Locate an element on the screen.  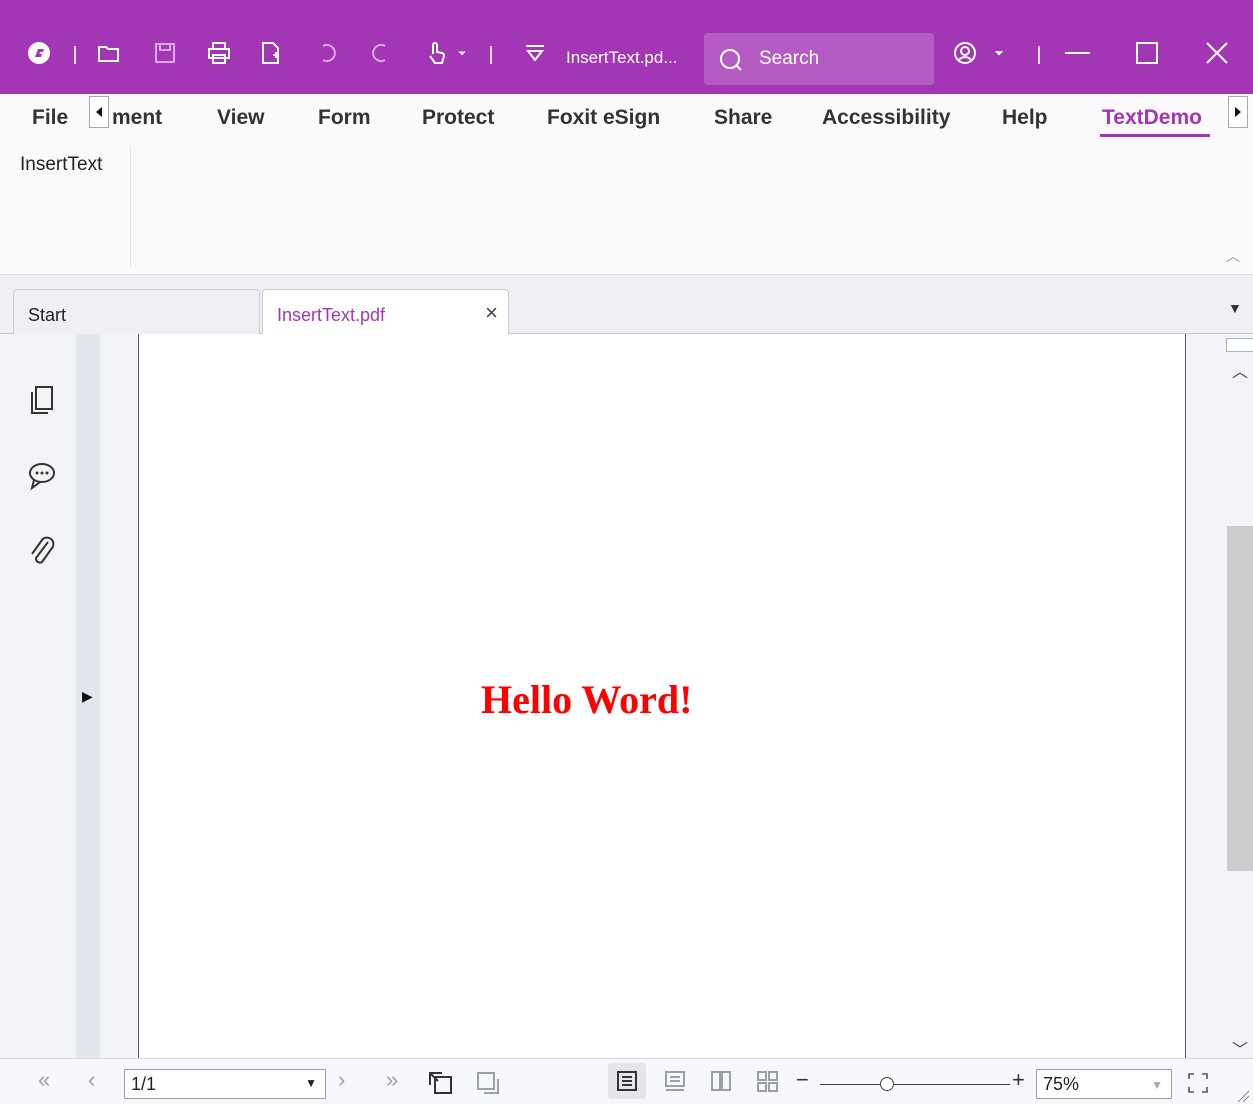
menu-file: File is located at coordinates (50, 118).